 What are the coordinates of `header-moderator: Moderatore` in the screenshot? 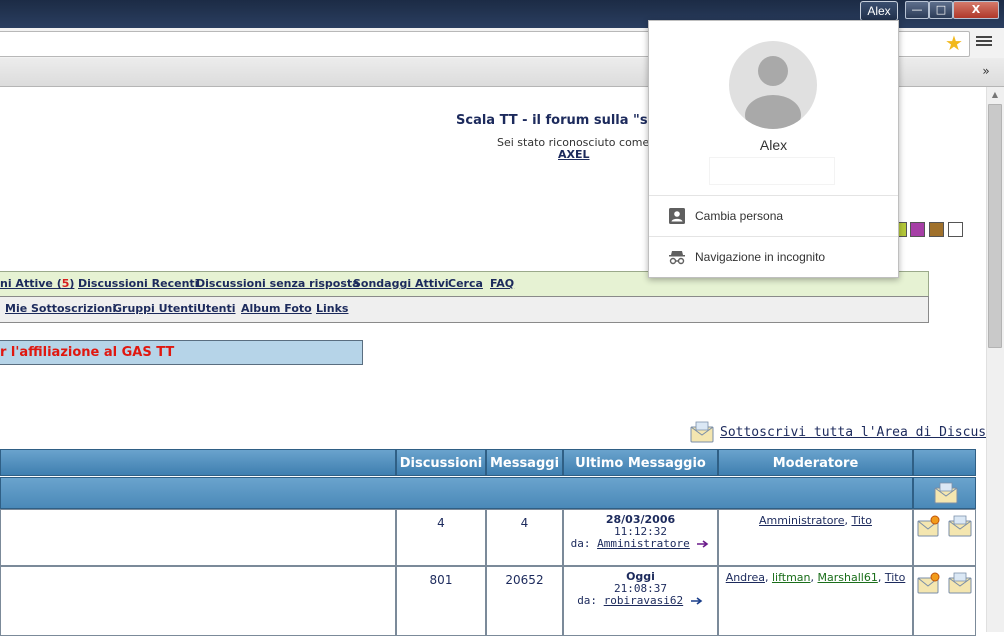 It's located at (815, 462).